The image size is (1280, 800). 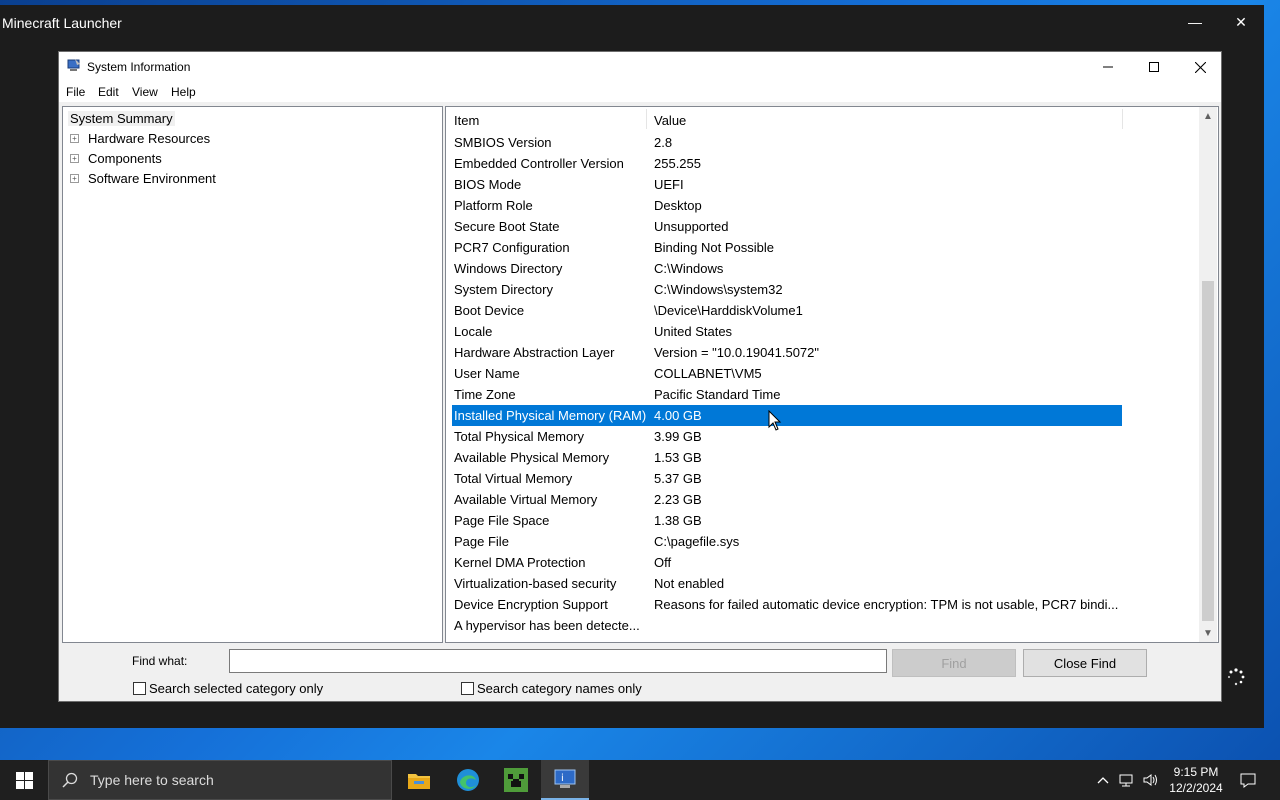 What do you see at coordinates (1236, 677) in the screenshot?
I see `loading-spinner-icon` at bounding box center [1236, 677].